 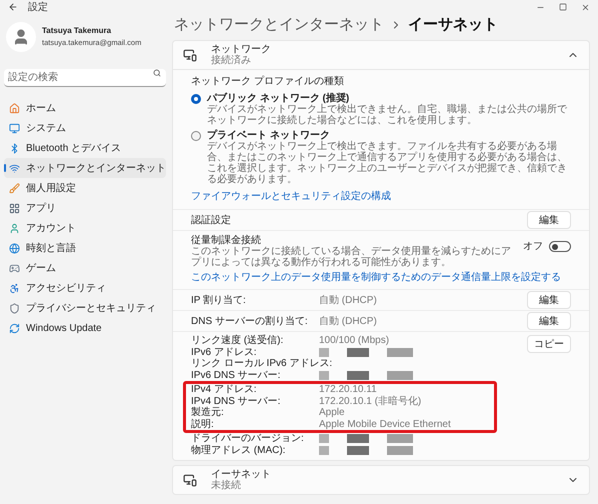 What do you see at coordinates (14, 328) in the screenshot?
I see `update-icon` at bounding box center [14, 328].